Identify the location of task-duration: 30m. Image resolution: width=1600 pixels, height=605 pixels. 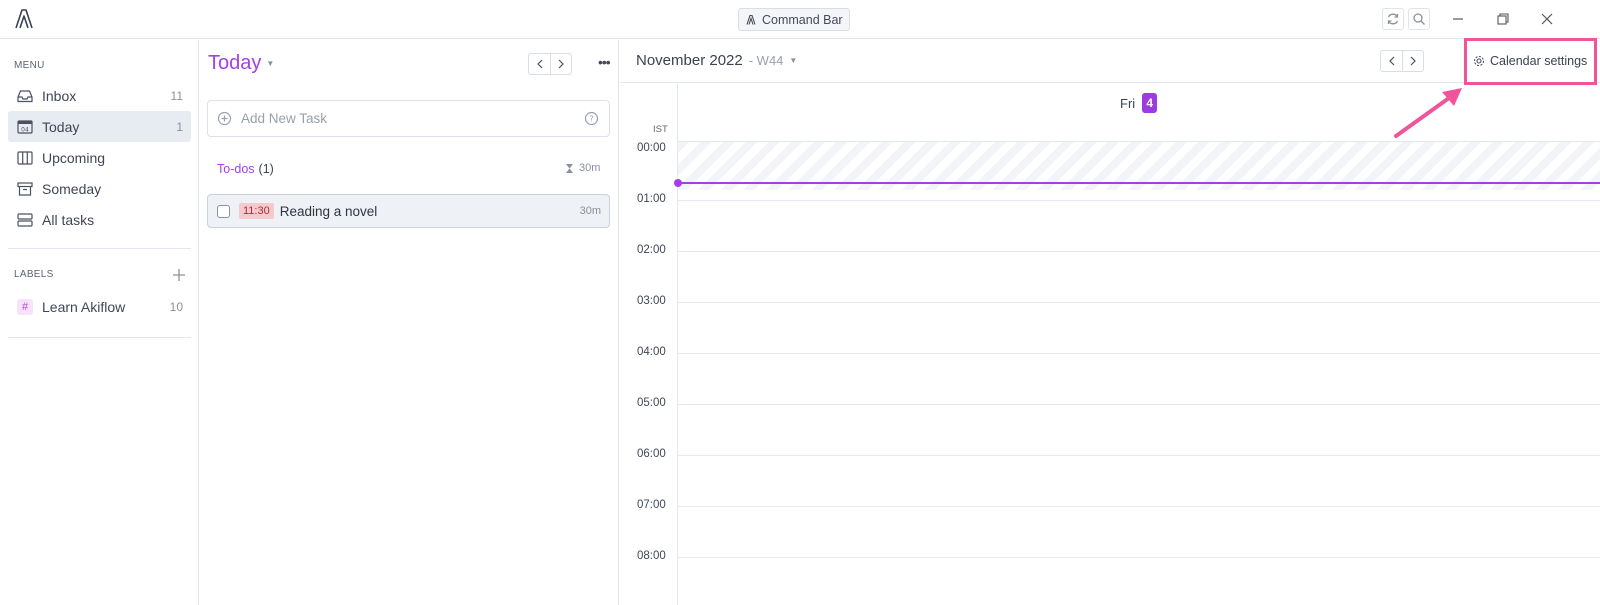
(590, 211).